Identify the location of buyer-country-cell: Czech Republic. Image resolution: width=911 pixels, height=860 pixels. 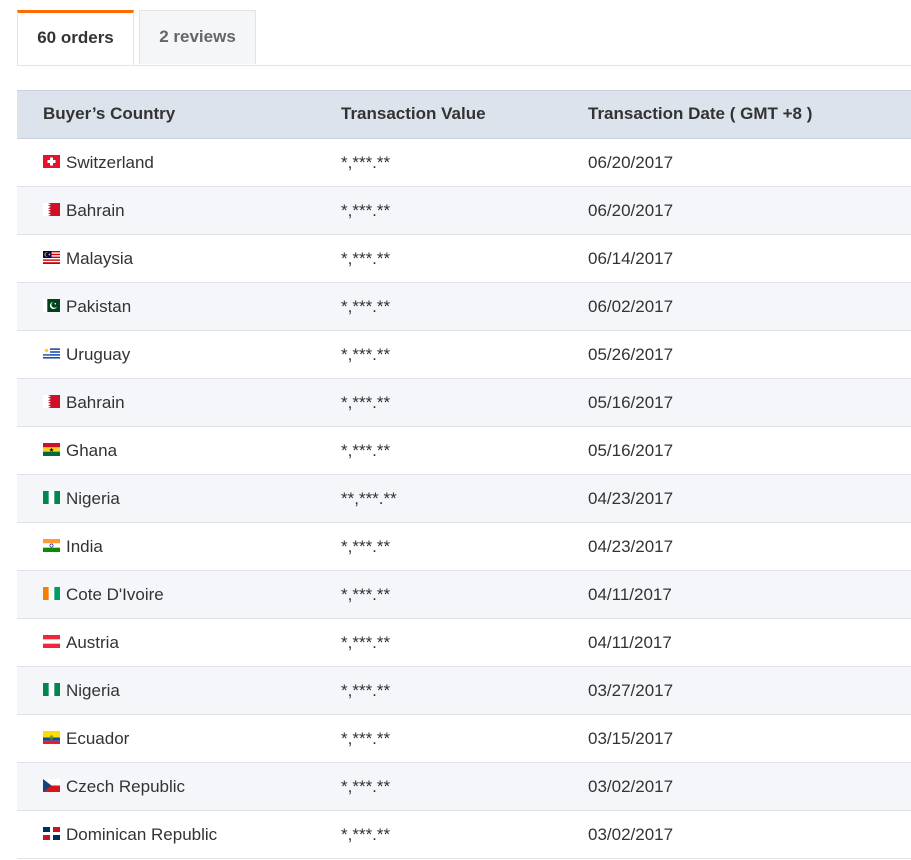
(114, 786).